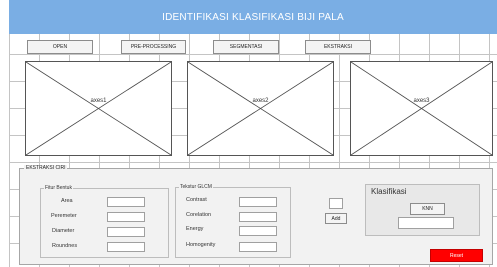  What do you see at coordinates (336, 203) in the screenshot?
I see `add-input` at bounding box center [336, 203].